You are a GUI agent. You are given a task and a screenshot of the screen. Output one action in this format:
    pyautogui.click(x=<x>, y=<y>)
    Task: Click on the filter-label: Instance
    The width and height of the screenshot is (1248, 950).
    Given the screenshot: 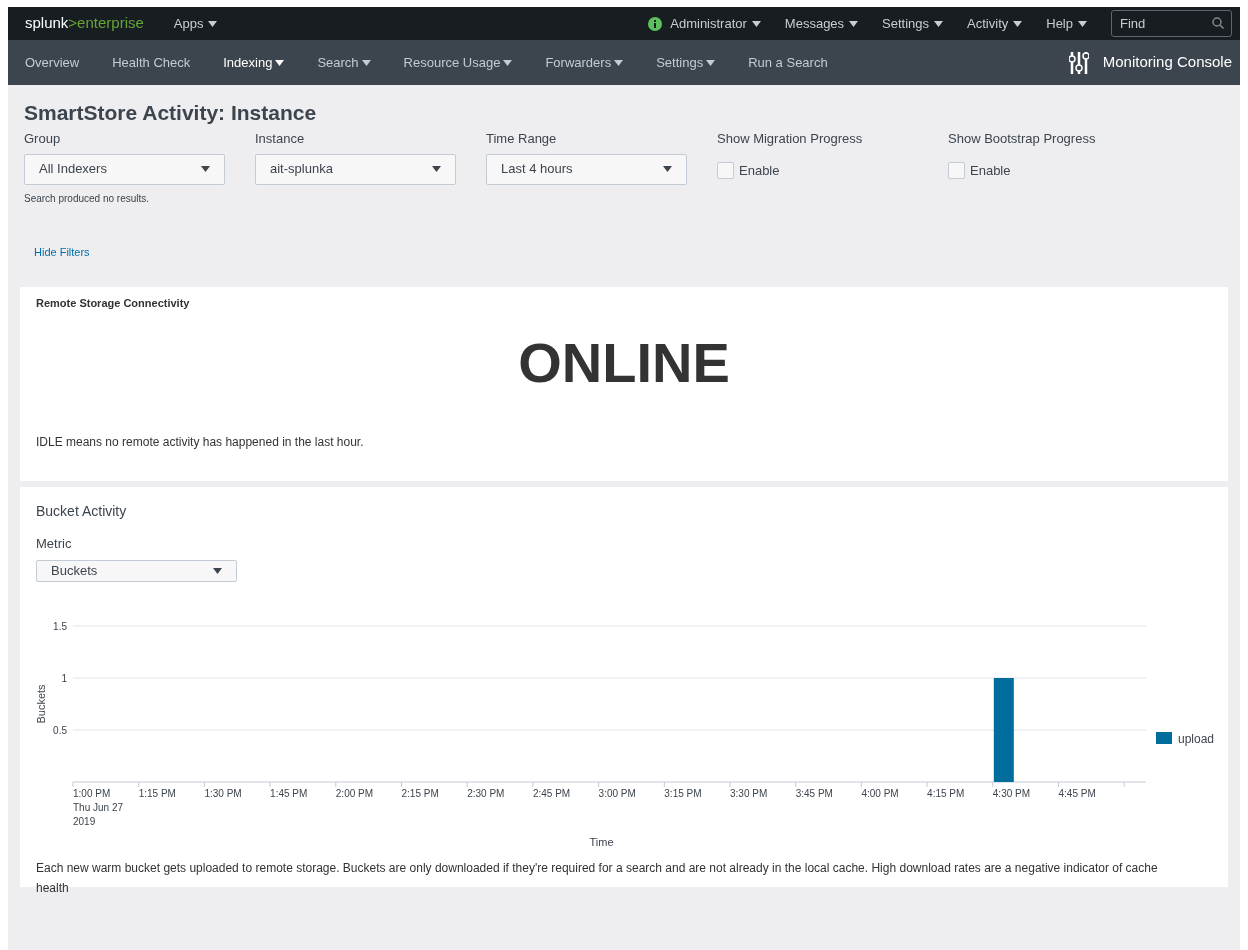 What is the action you would take?
    pyautogui.click(x=280, y=139)
    